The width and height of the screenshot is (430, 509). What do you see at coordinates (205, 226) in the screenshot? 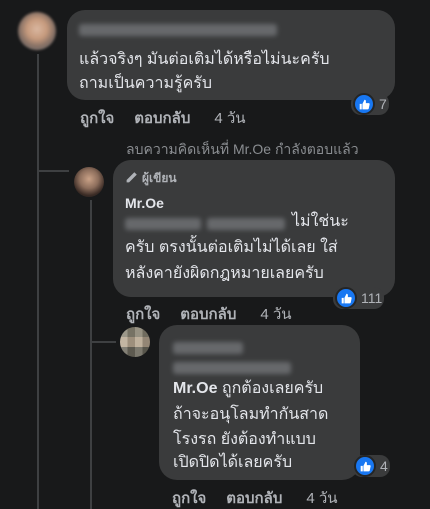
I see `mention-redacted` at bounding box center [205, 226].